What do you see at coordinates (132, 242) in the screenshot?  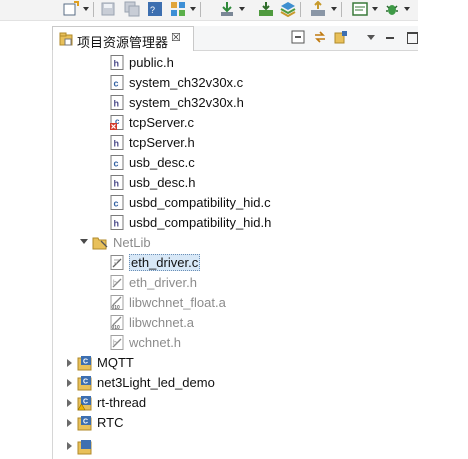 I see `folder-label: NetLib` at bounding box center [132, 242].